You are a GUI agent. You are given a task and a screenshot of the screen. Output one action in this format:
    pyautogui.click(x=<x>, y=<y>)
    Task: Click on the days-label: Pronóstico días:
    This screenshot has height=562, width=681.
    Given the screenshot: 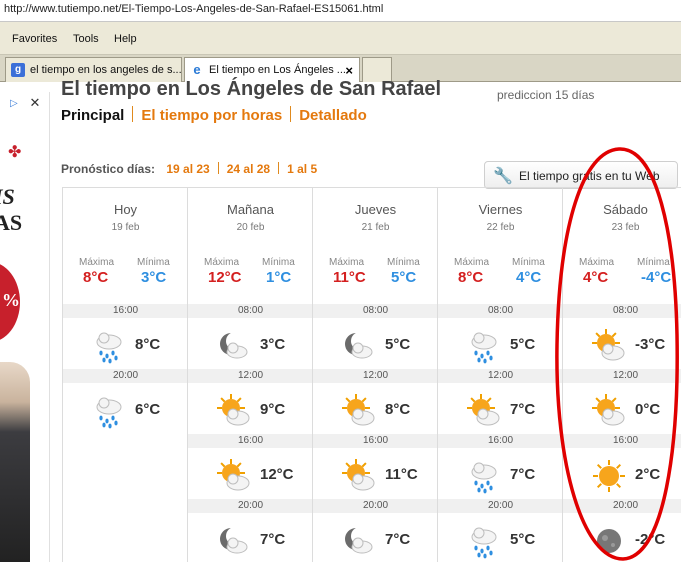 What is the action you would take?
    pyautogui.click(x=108, y=169)
    